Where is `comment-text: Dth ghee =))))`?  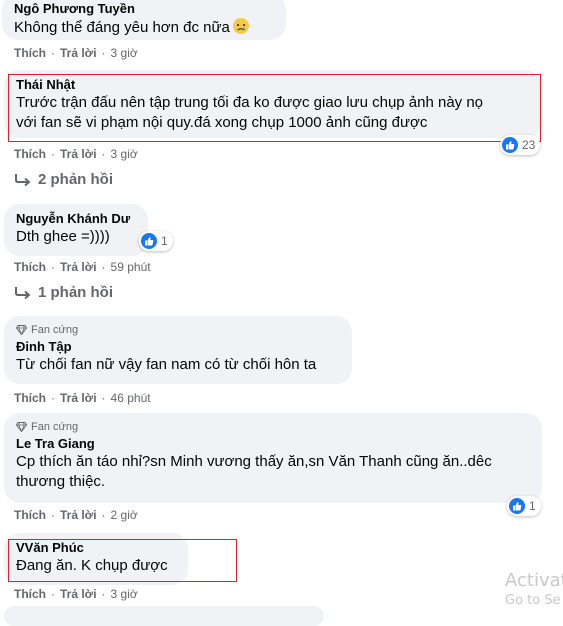
comment-text: Dth ghee =)))) is located at coordinates (63, 236).